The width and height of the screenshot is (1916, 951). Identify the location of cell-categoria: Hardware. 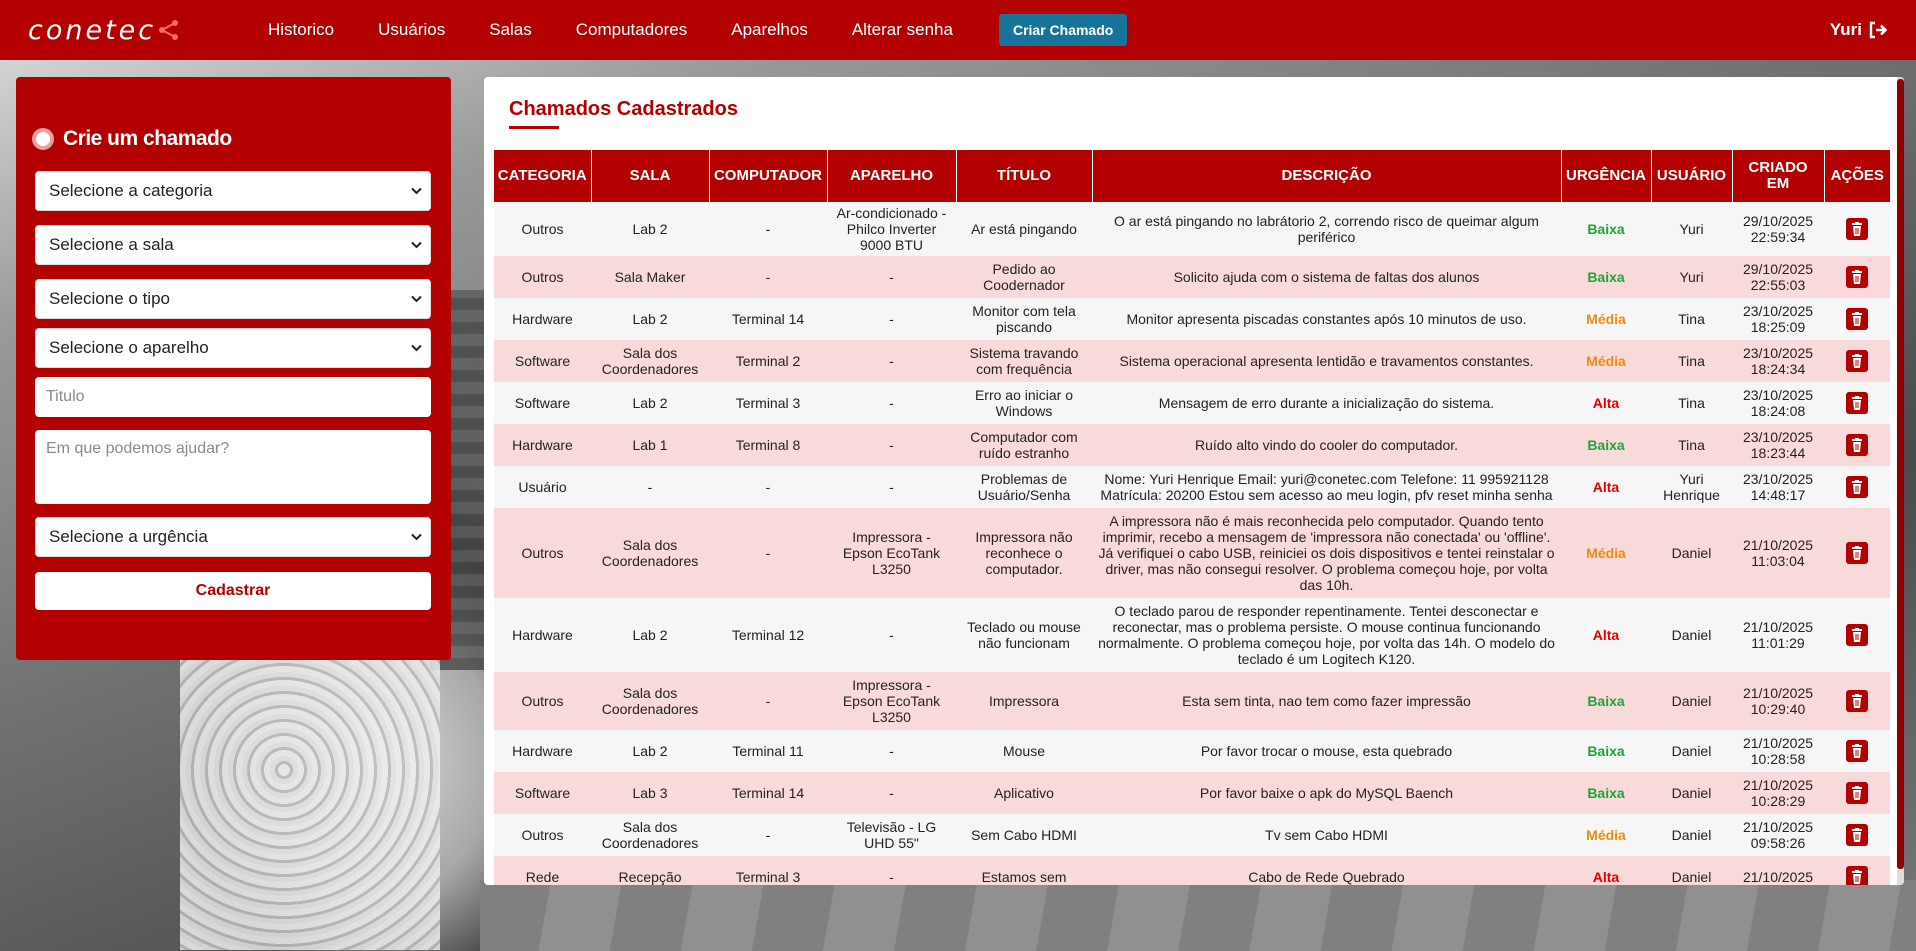
(542, 445).